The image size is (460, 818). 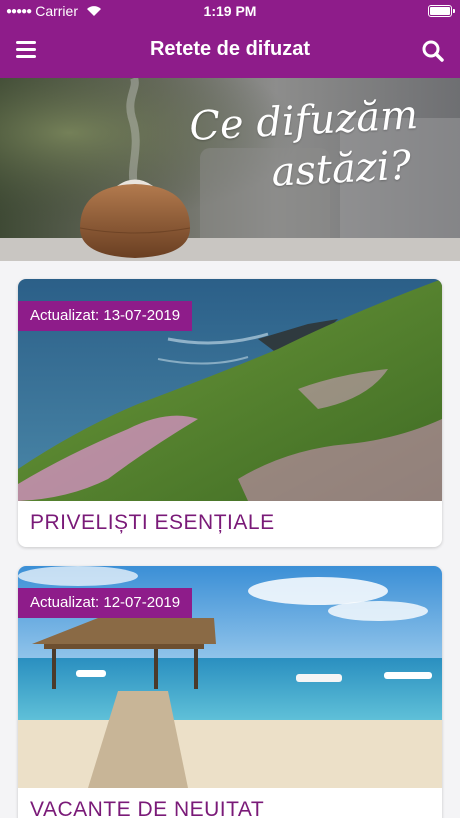 I want to click on top-bar: ●●●●● Carrier 1:19 PM Retete de difuzat, so click(x=230, y=39).